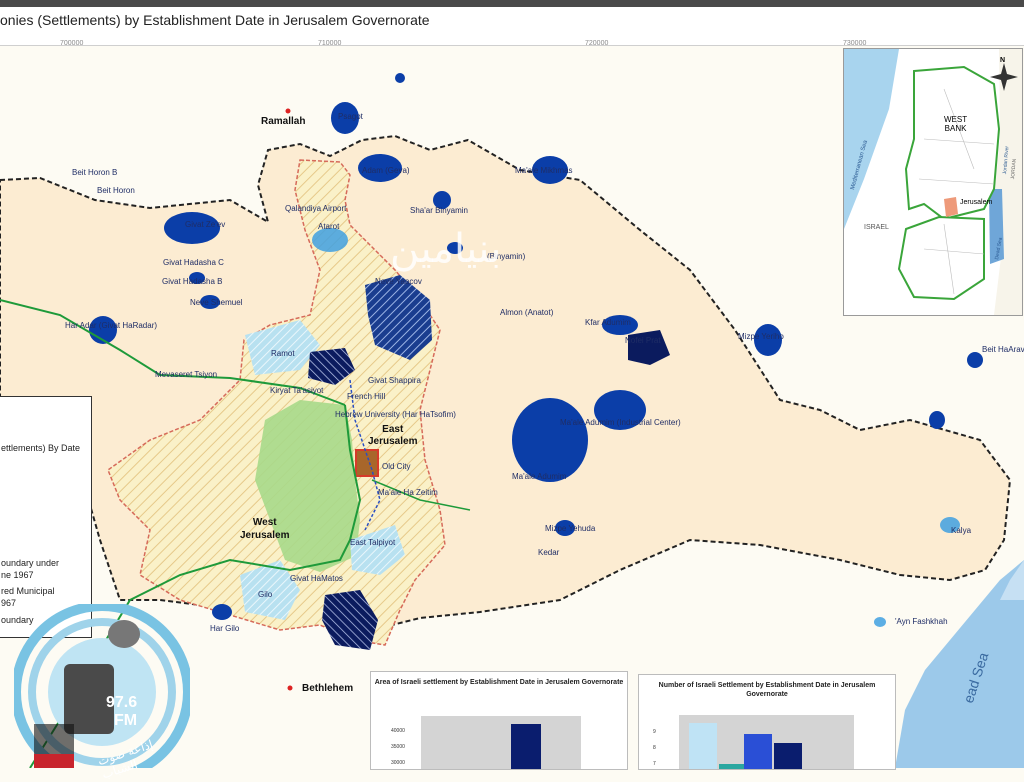 The height and width of the screenshot is (782, 1024). Describe the element at coordinates (394, 380) in the screenshot. I see `place-label: Givat Shappira` at that location.